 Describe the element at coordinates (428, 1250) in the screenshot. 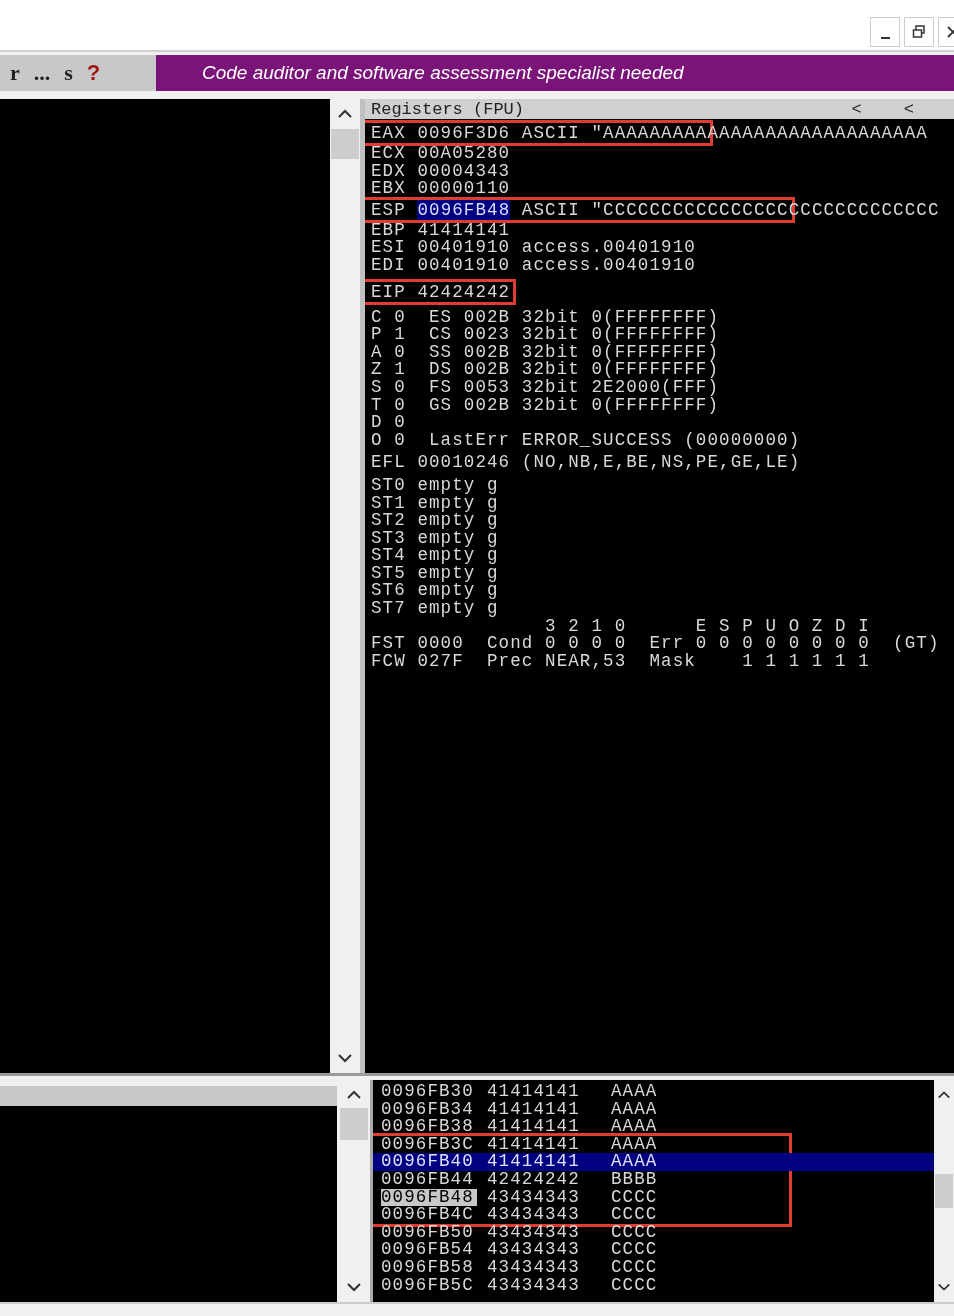

I see `address-cell-text: 0096FB54` at that location.